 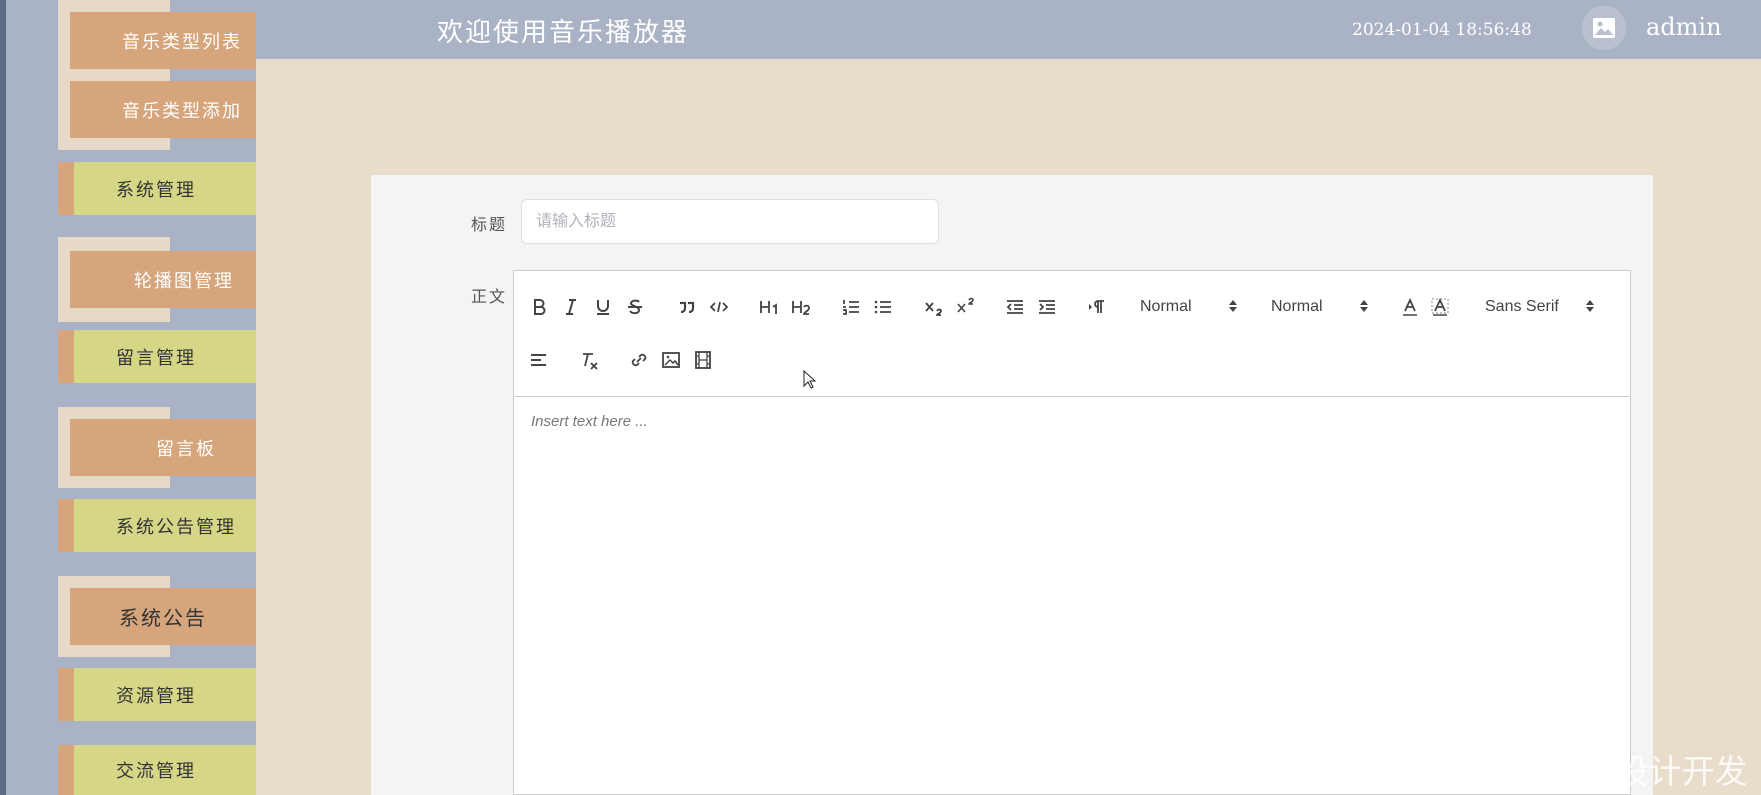 I want to click on quote-icon, so click(x=687, y=307).